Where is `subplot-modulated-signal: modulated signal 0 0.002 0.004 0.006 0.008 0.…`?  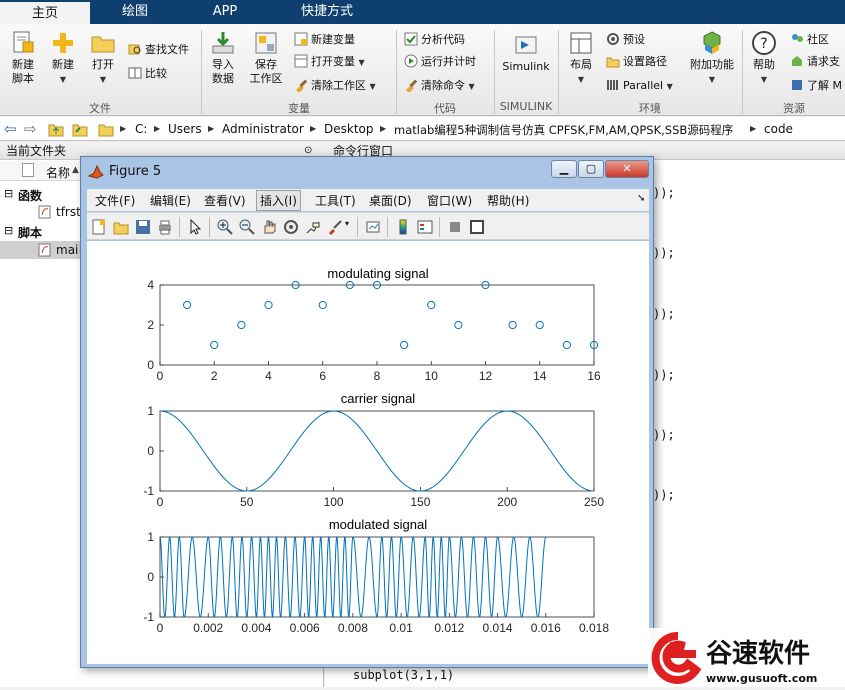 subplot-modulated-signal: modulated signal 0 0.002 0.004 0.006 0.008 0.… is located at coordinates (376, 576).